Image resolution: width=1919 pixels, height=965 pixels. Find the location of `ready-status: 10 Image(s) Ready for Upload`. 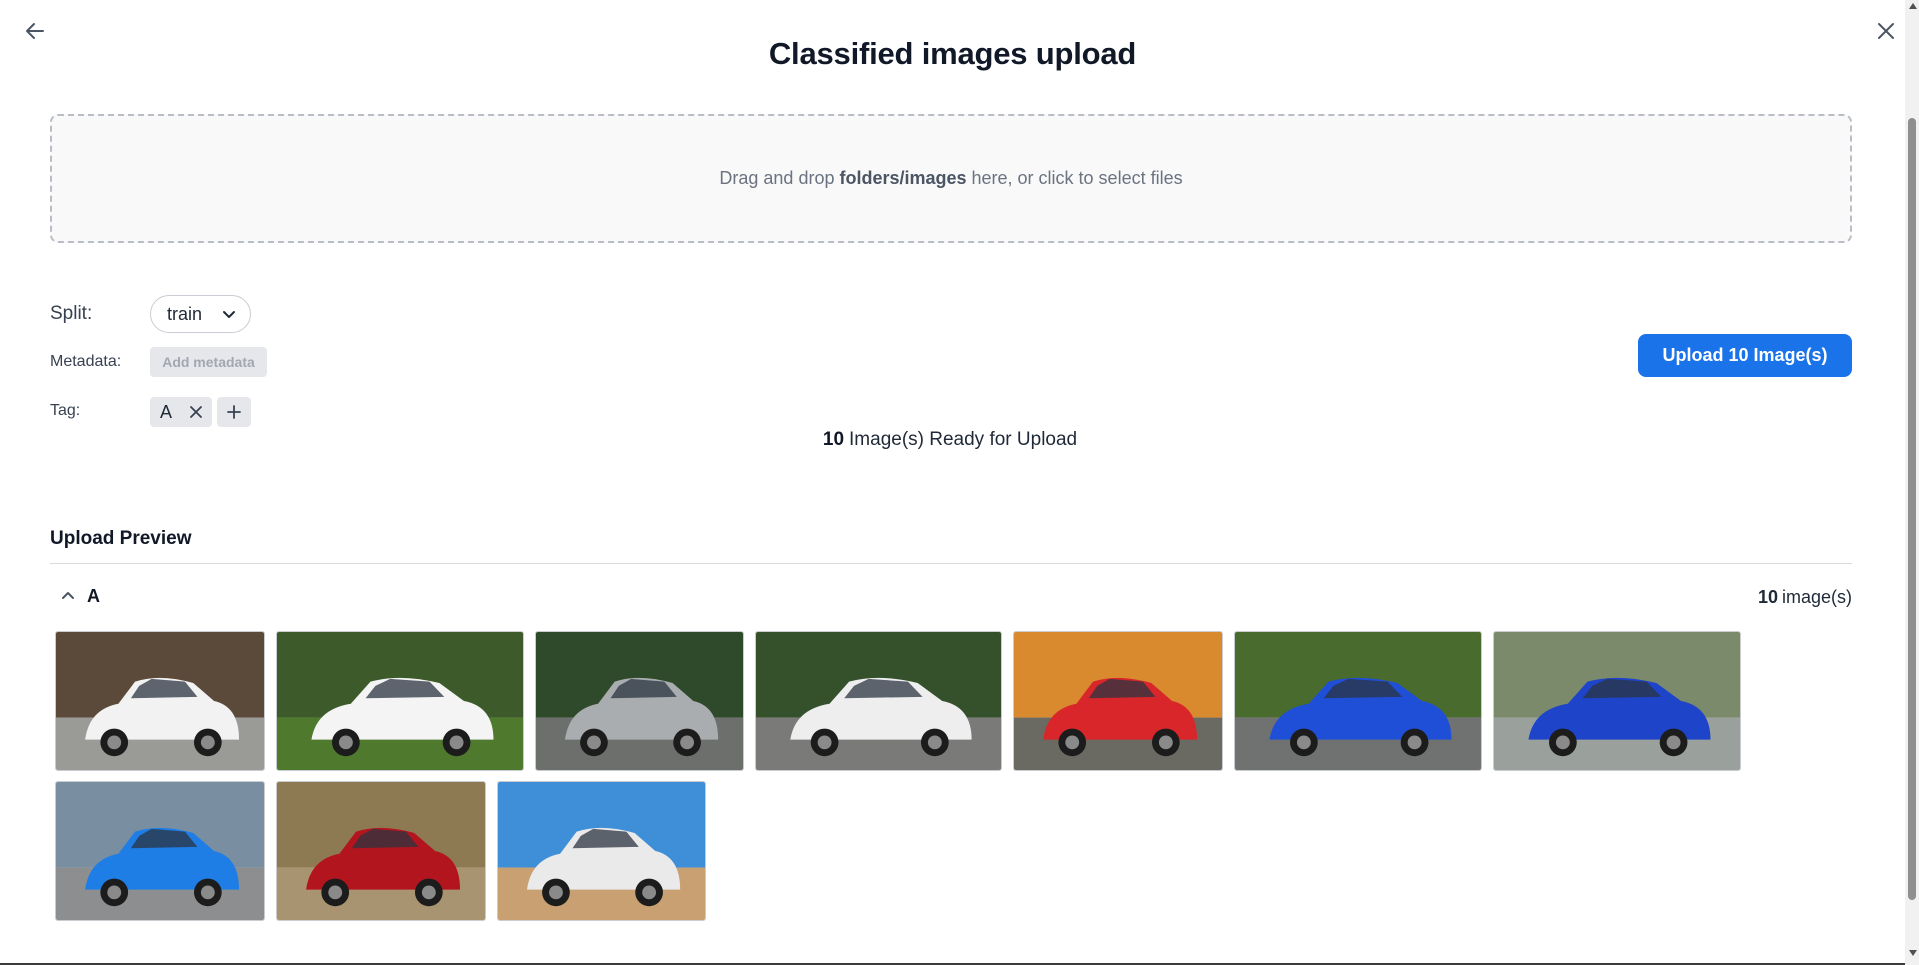

ready-status: 10 Image(s) Ready for Upload is located at coordinates (950, 440).